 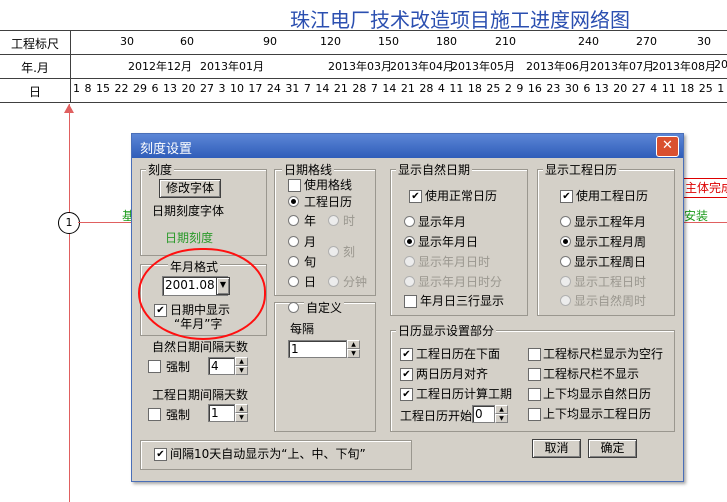 What do you see at coordinates (565, 300) in the screenshot?
I see `show-nat-week-radio` at bounding box center [565, 300].